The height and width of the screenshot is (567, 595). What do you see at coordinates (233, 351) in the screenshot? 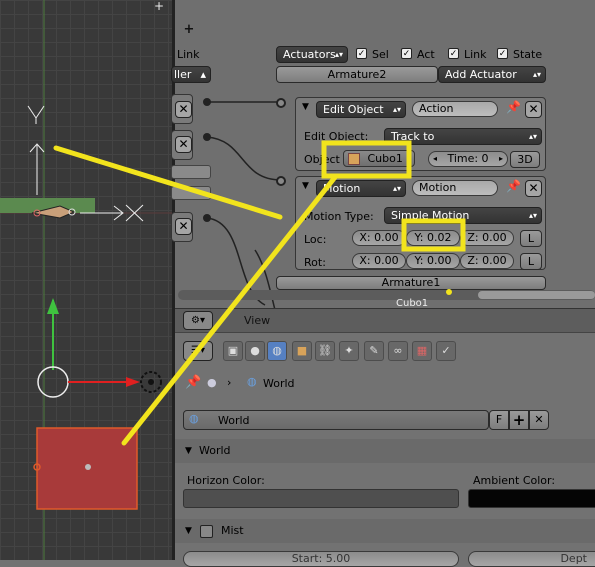
I see `render-tab-icon: ▣` at bounding box center [233, 351].